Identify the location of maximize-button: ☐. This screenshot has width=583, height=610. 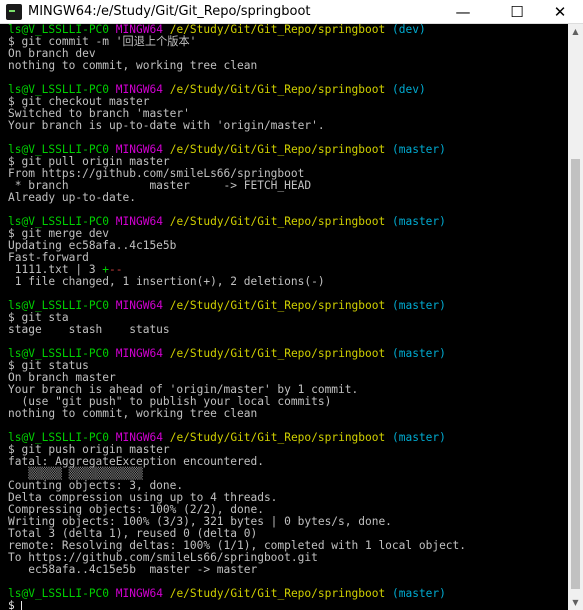
(517, 12).